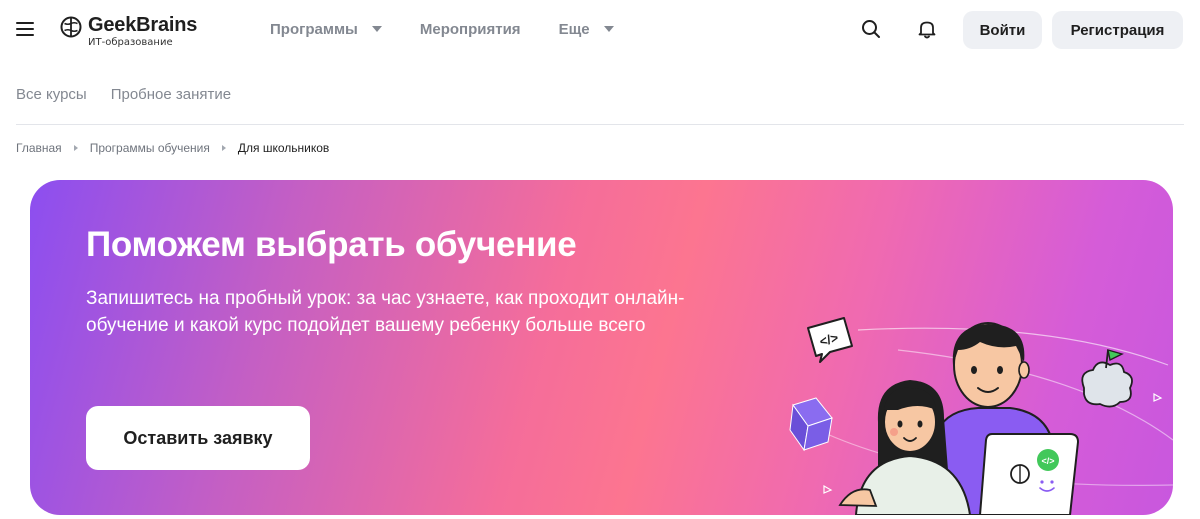 The height and width of the screenshot is (519, 1200). Describe the element at coordinates (1107, 378) in the screenshot. I see `cloud-flag-icon` at that location.